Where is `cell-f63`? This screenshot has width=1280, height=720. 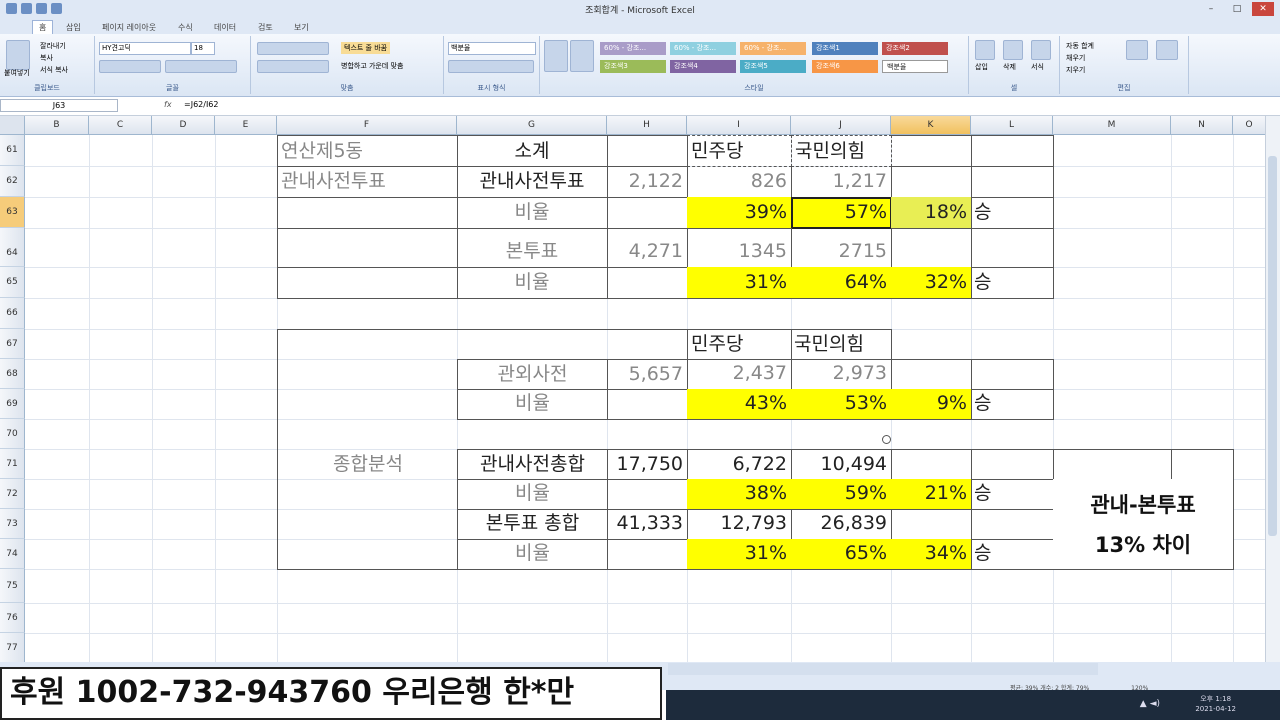
cell-f63 is located at coordinates (367, 213).